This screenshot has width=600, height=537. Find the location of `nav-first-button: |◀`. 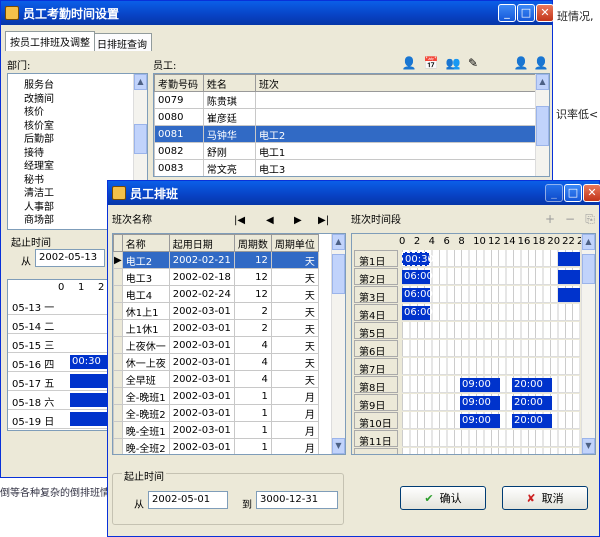

nav-first-button: |◀ is located at coordinates (239, 220).